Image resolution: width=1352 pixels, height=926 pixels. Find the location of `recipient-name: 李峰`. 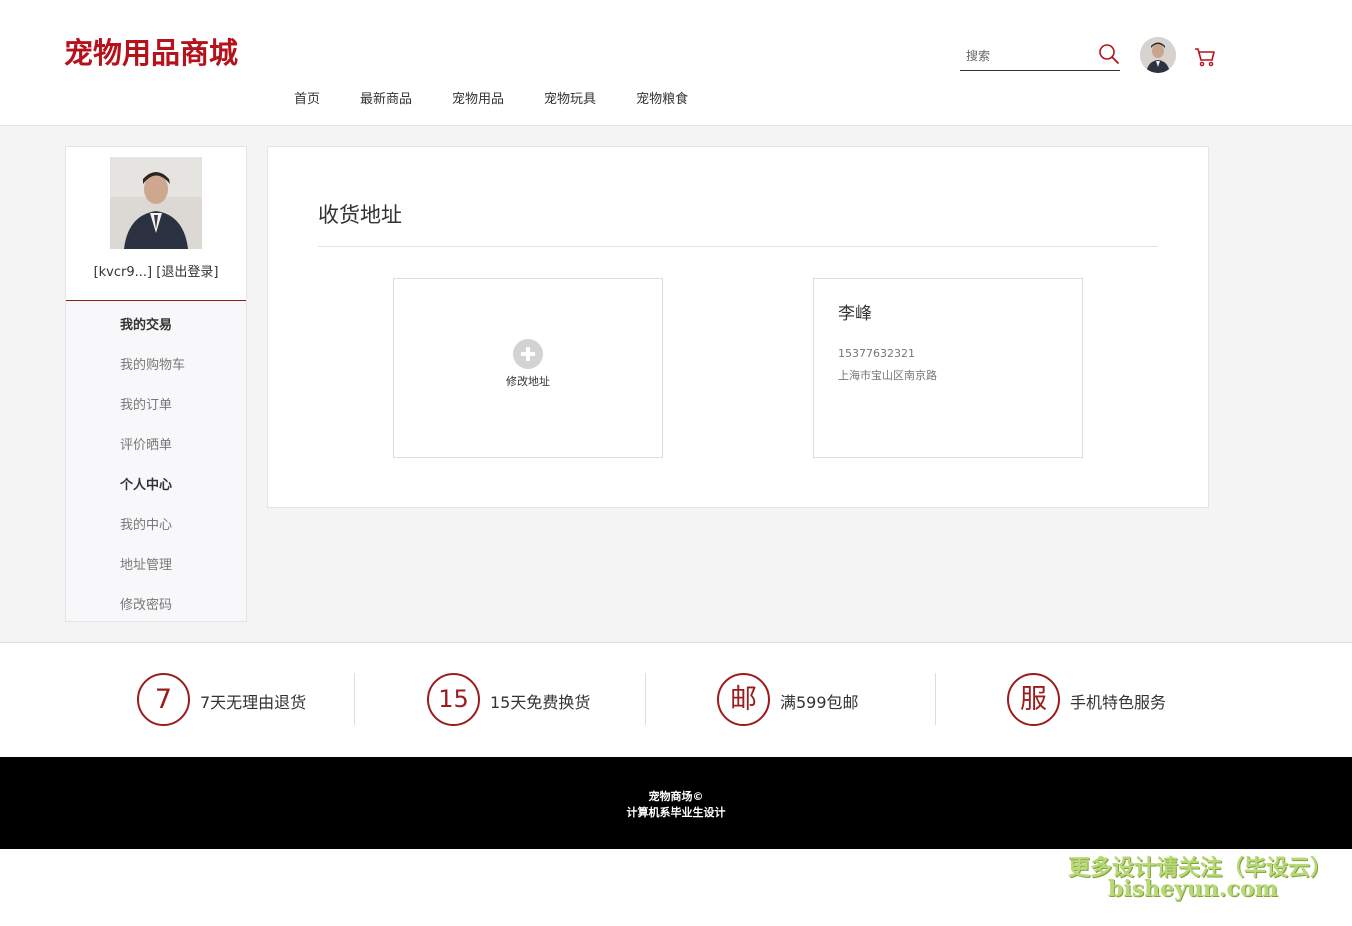

recipient-name: 李峰 is located at coordinates (855, 314).